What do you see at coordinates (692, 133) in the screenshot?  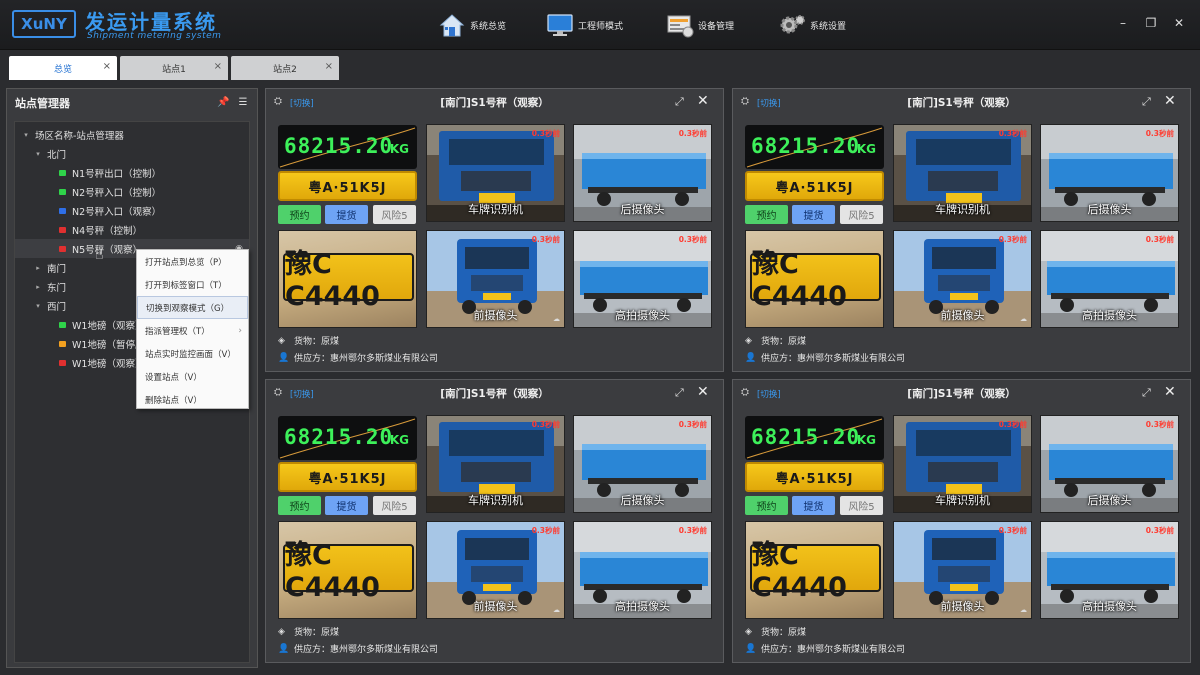 I see `timestamp-label: 0.3秒前` at bounding box center [692, 133].